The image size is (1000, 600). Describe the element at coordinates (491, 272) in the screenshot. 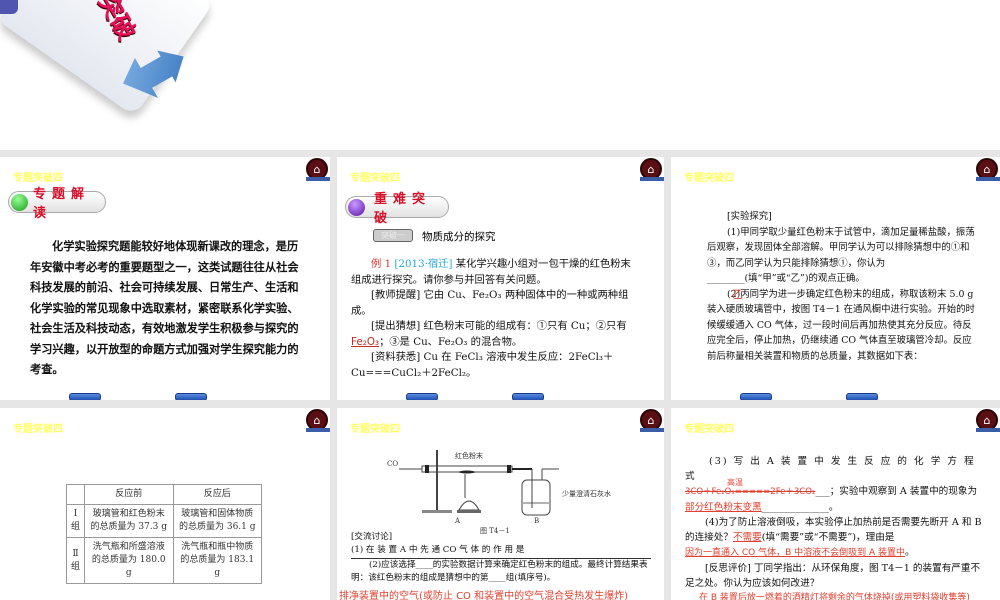

I see `example-body: 某化学兴趣小组对一包干燥的红色粉末组成进行探究。请你参与并回答有关问题。` at that location.